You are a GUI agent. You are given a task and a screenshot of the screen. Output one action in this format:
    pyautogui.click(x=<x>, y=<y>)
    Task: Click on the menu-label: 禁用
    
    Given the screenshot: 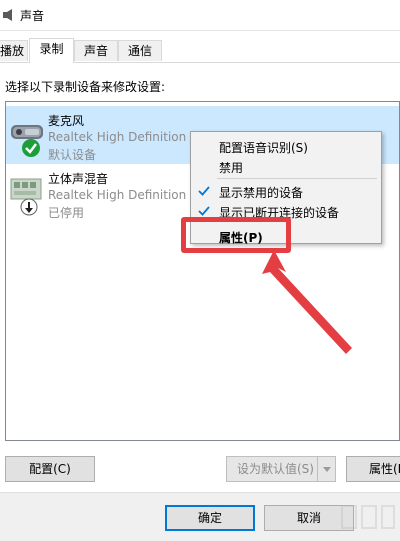 What is the action you would take?
    pyautogui.click(x=231, y=168)
    